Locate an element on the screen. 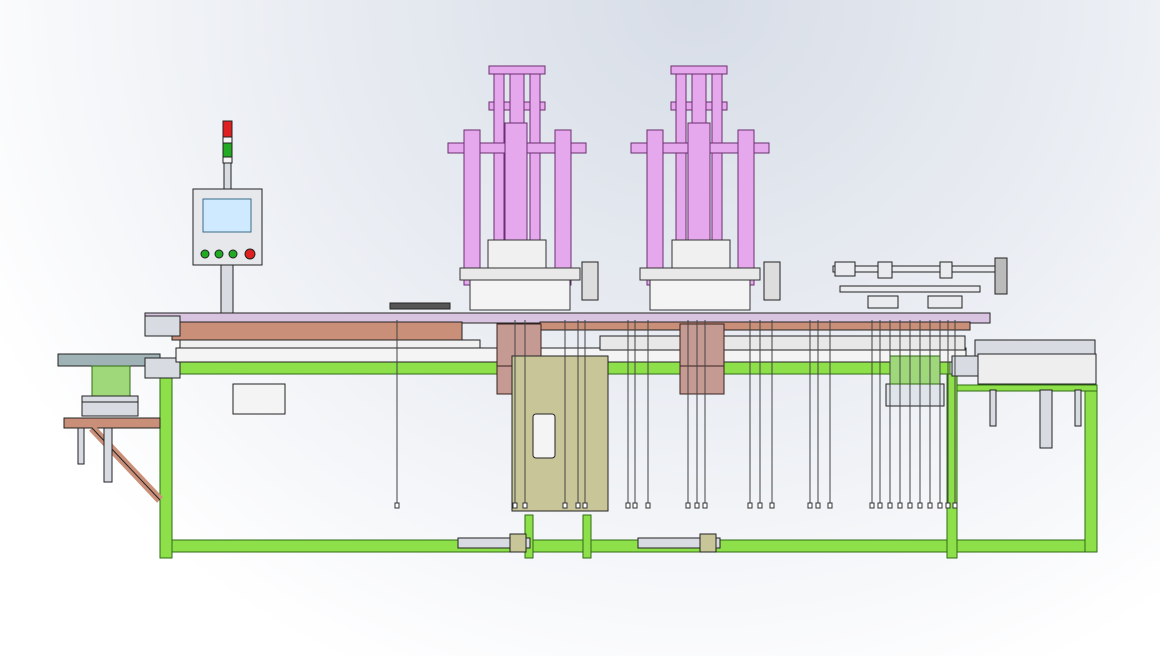  transfer-manipulator is located at coordinates (920, 283).